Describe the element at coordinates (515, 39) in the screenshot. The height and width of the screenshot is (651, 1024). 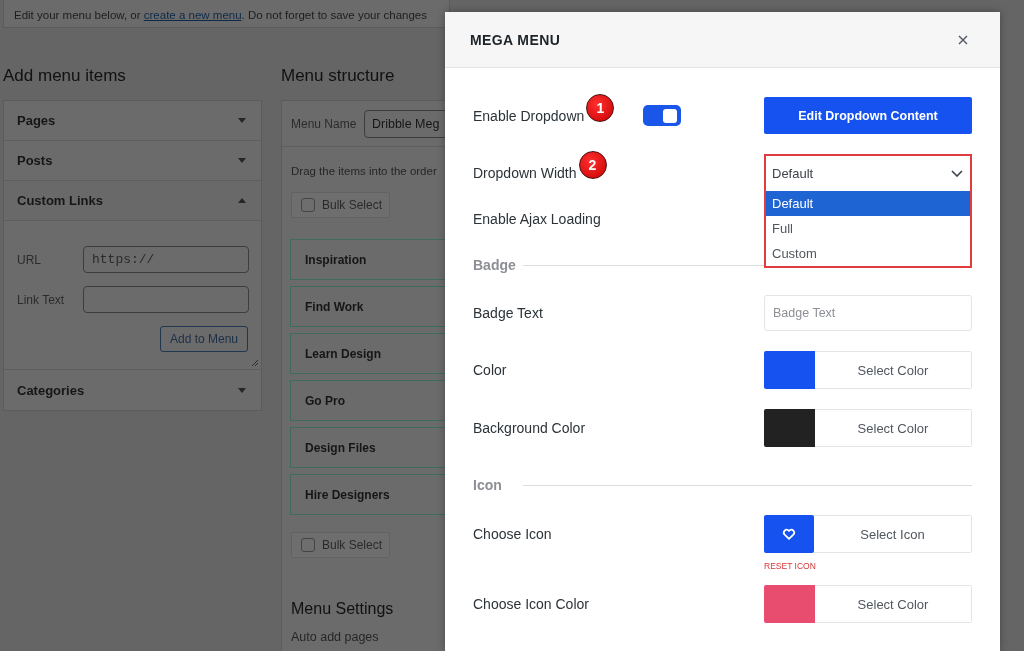
I see `dialog-title: MEGA MENU` at that location.